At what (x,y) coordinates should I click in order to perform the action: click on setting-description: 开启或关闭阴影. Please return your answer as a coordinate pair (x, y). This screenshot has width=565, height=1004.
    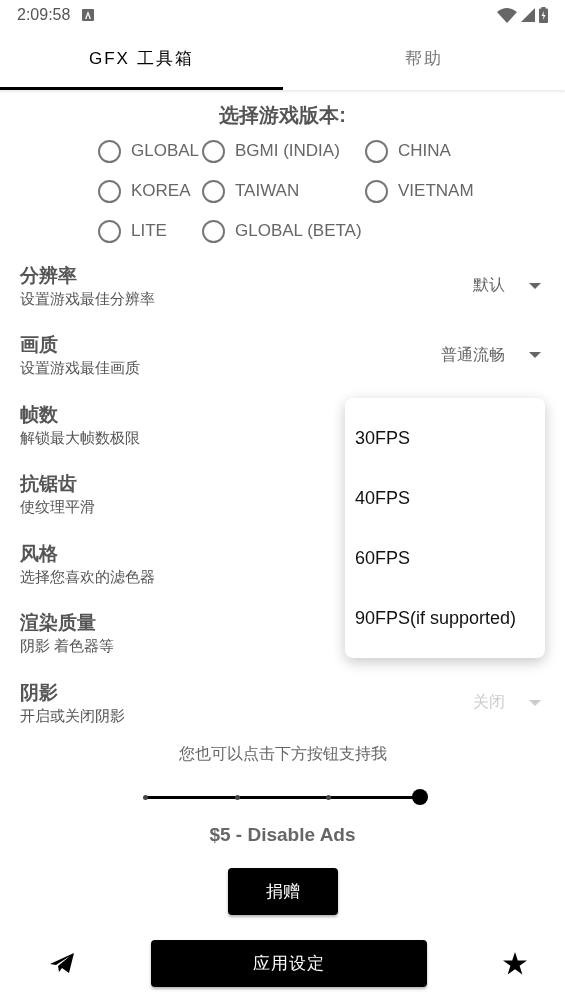
    Looking at the image, I should click on (72, 715).